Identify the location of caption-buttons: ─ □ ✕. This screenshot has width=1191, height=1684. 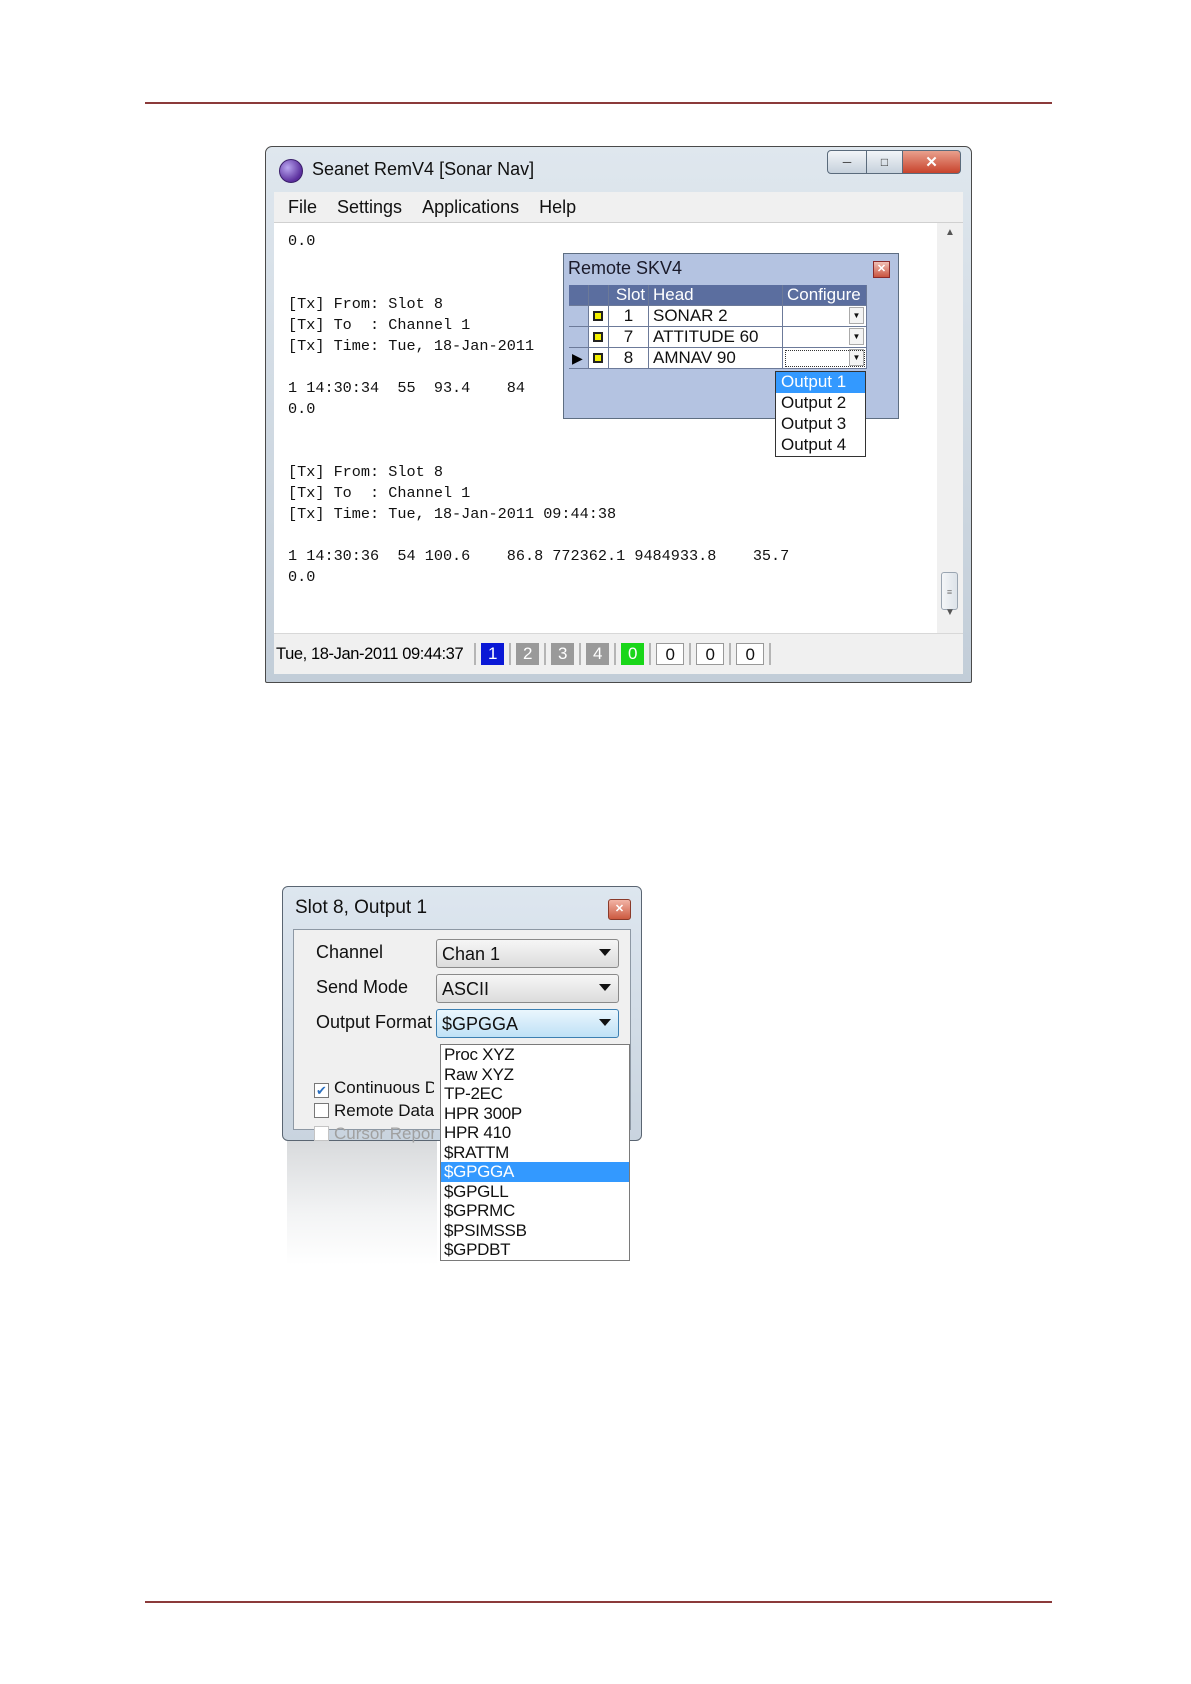
(894, 162).